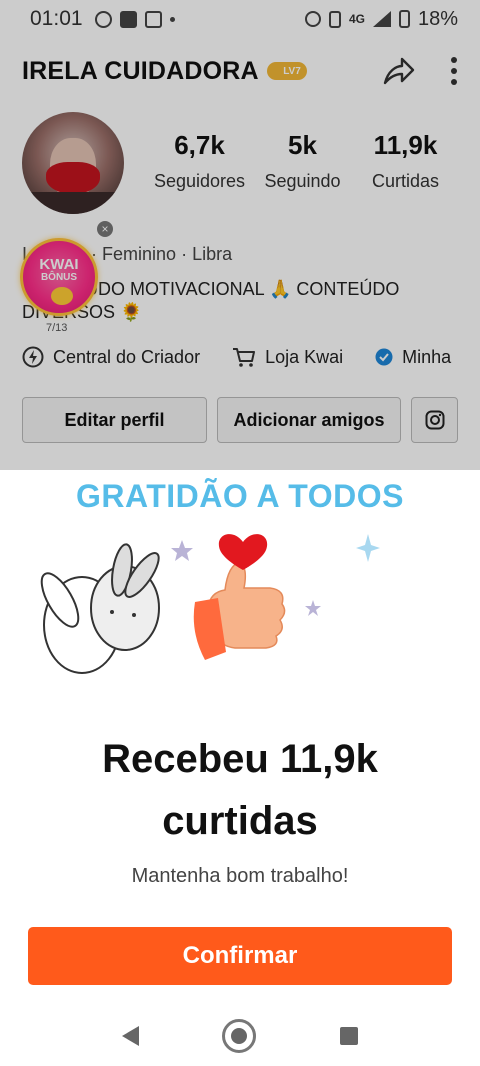  I want to click on confirm-button: Confirmar, so click(240, 956).